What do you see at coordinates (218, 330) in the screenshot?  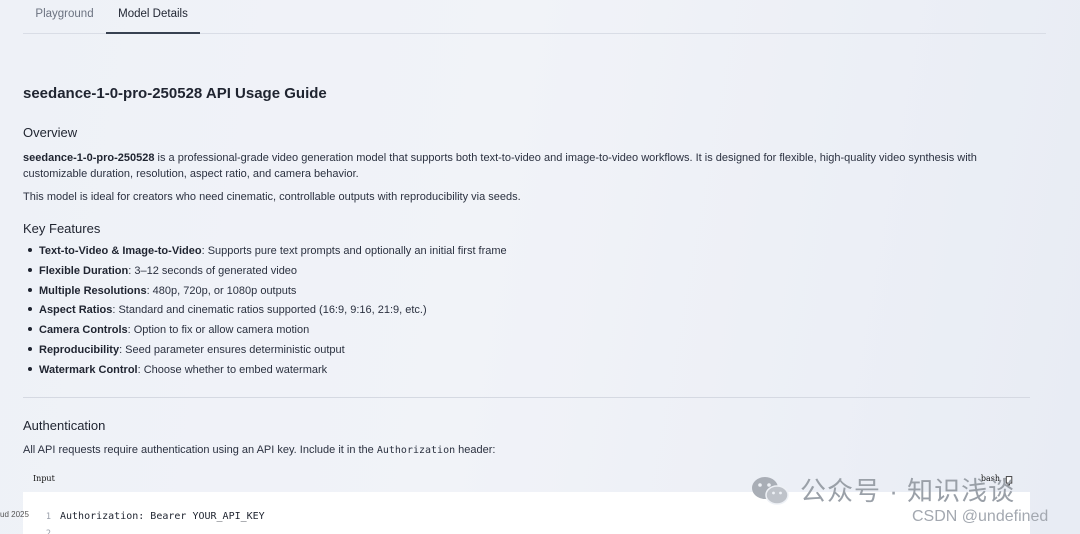 I see `feature-text: : Option to fix or allow camera motion` at bounding box center [218, 330].